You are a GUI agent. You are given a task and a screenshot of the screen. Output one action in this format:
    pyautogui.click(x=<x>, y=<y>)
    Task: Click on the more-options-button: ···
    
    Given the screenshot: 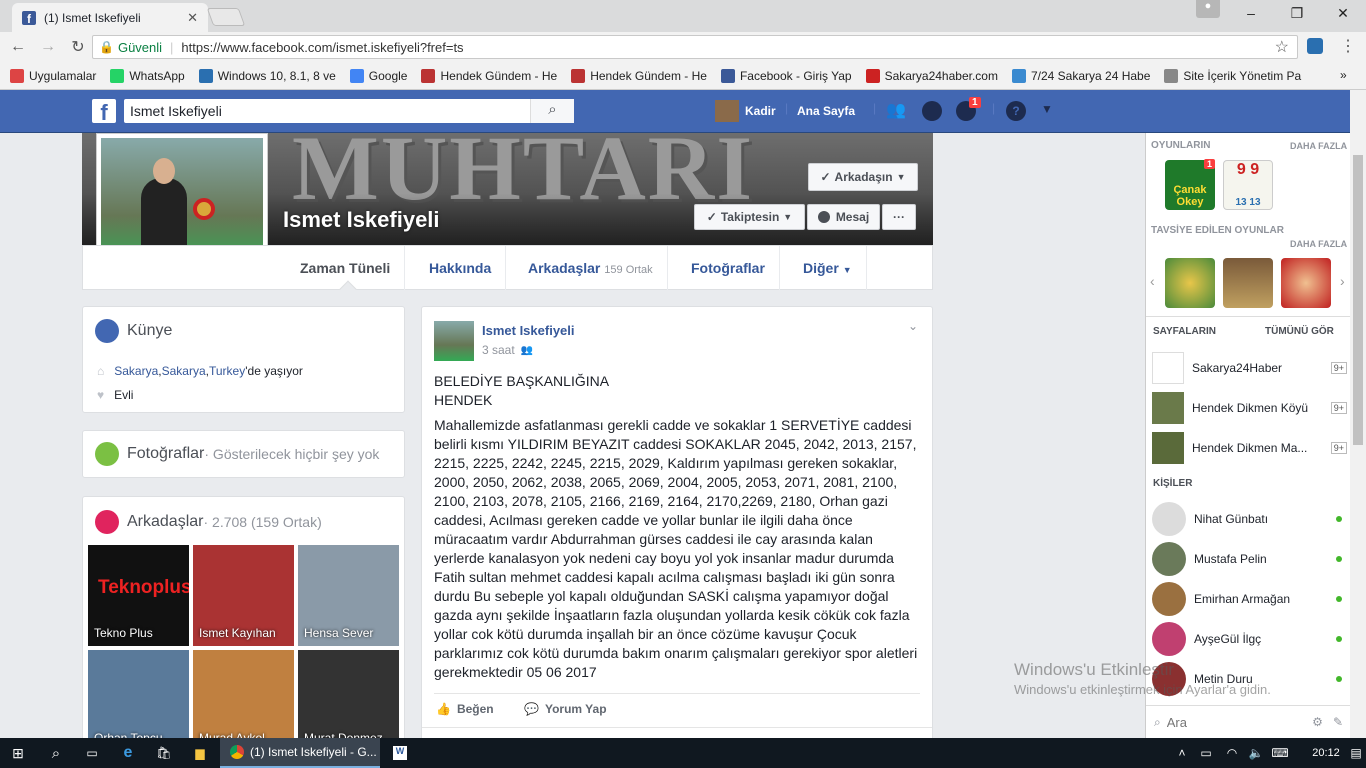 What is the action you would take?
    pyautogui.click(x=899, y=217)
    